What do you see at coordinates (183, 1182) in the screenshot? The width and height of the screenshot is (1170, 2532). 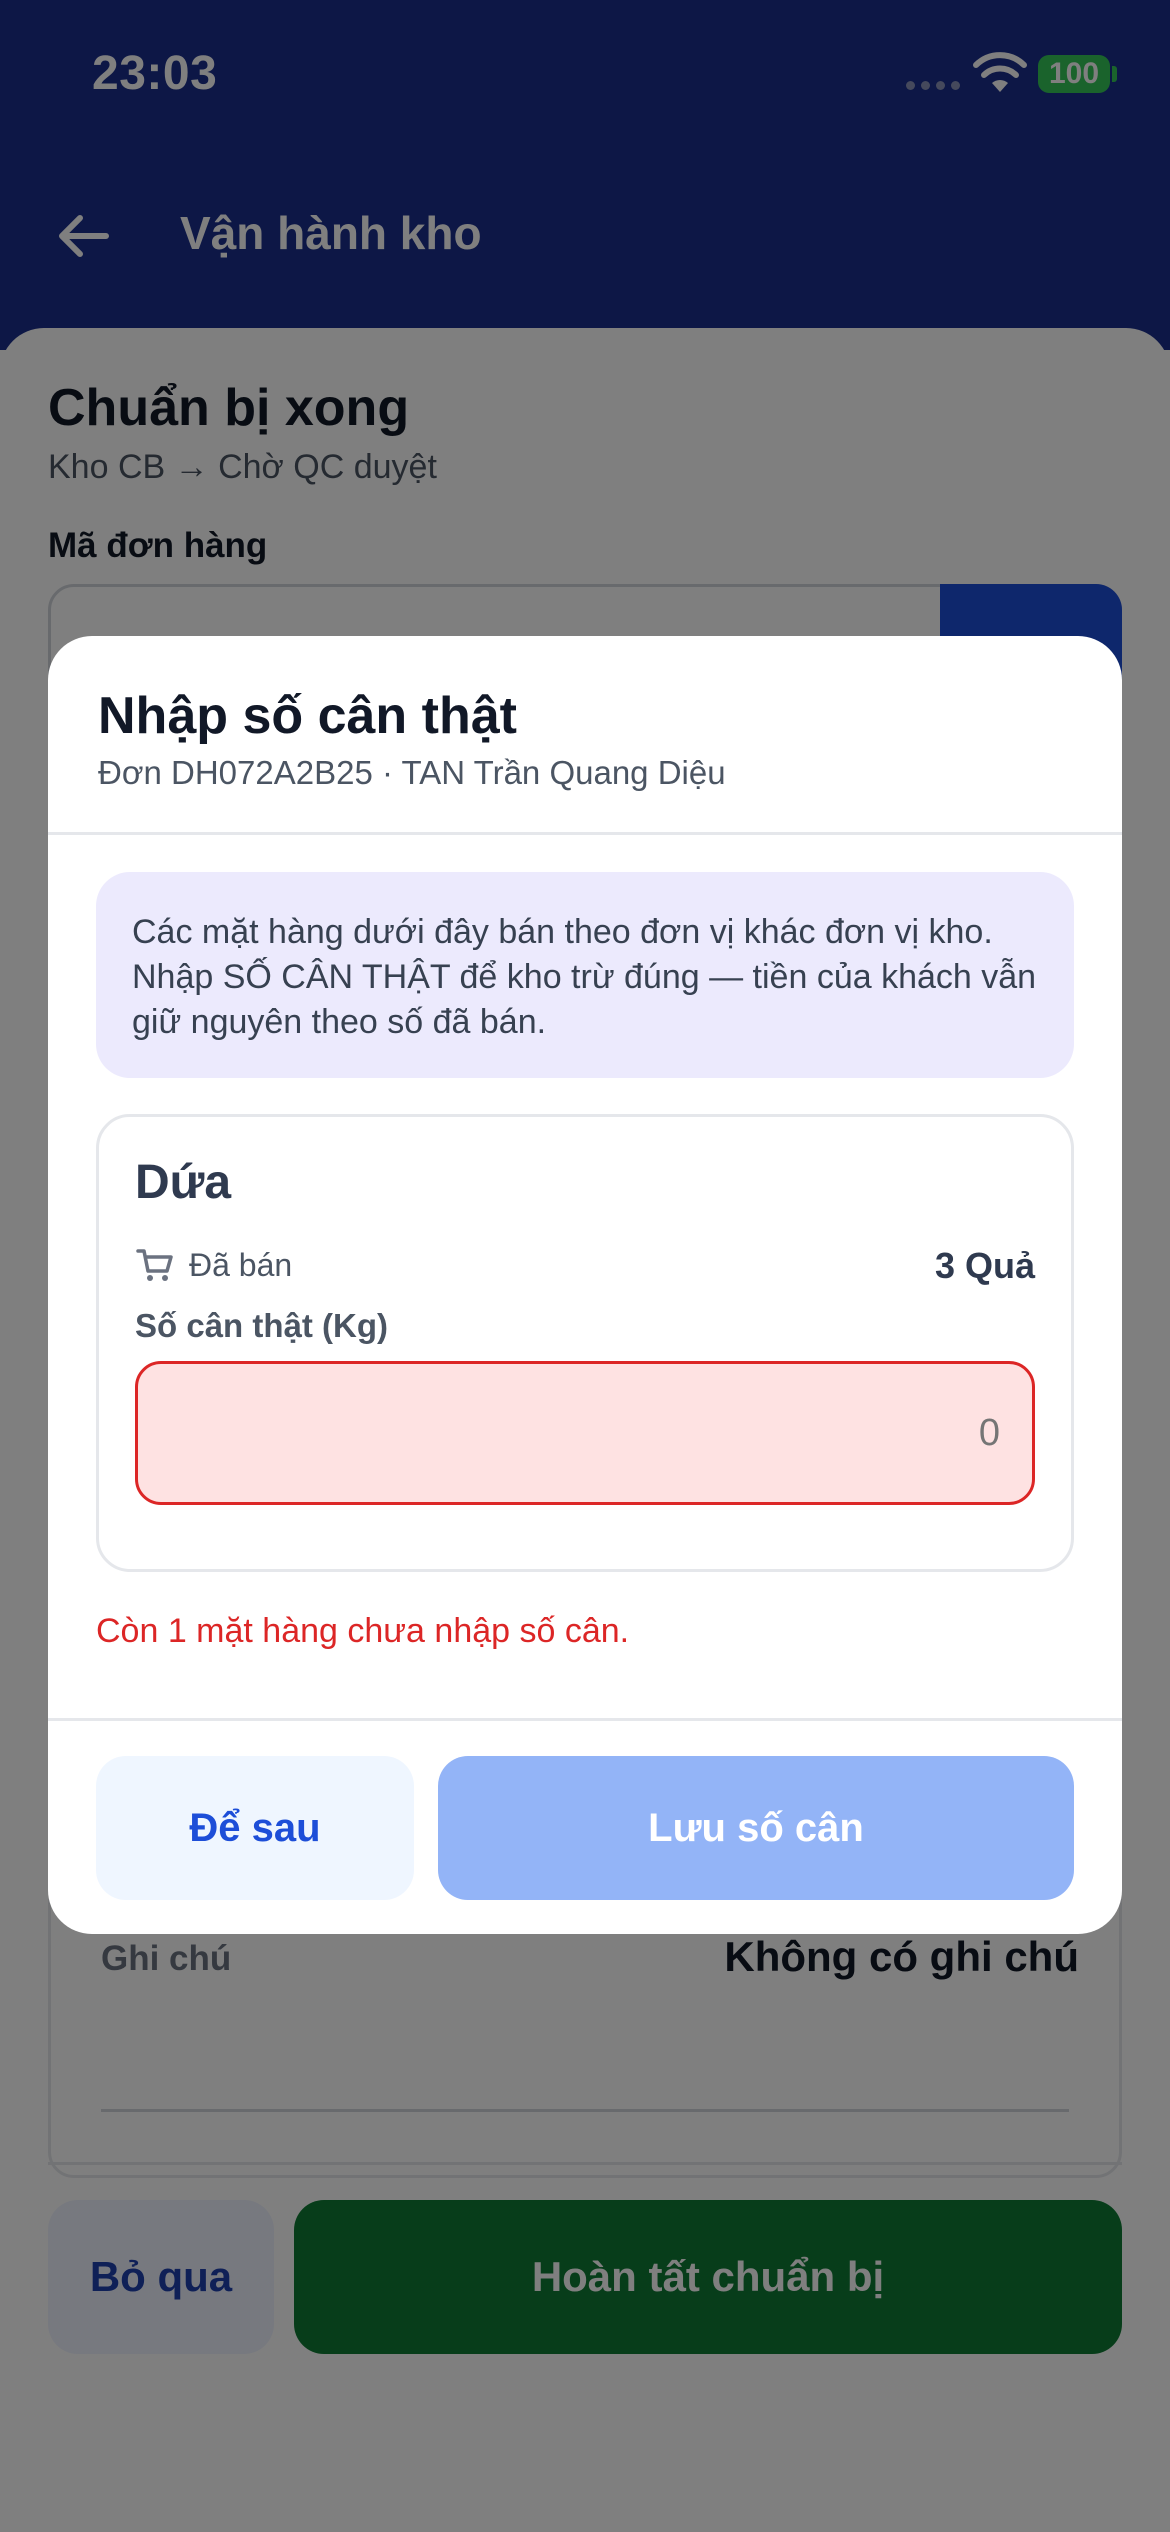 I see `item-name: Dứa` at bounding box center [183, 1182].